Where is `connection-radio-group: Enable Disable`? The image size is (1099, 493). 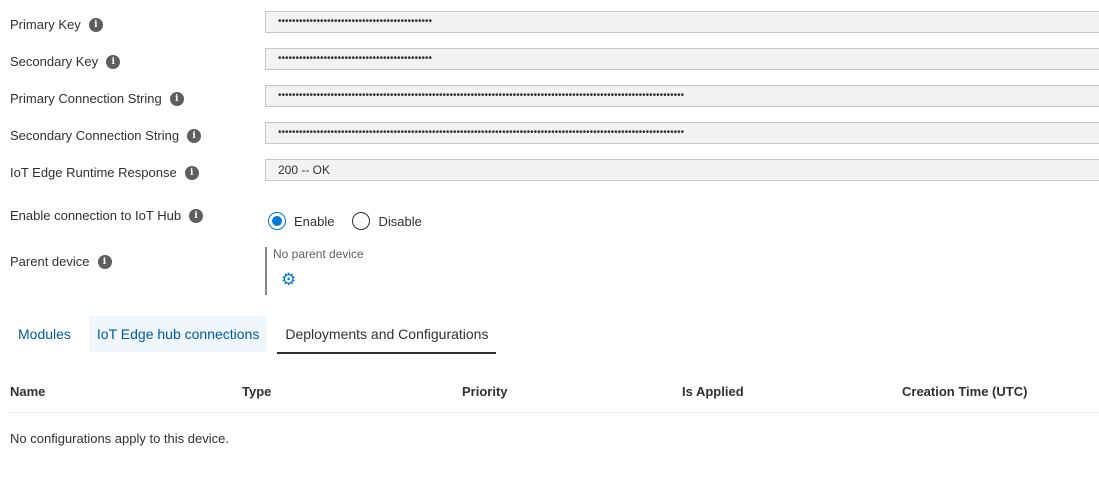 connection-radio-group: Enable Disable is located at coordinates (354, 221).